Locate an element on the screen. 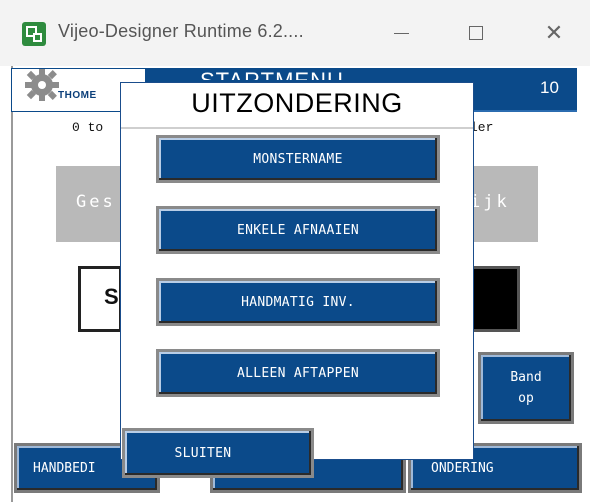  grey-field-text-right: ijk is located at coordinates (490, 202).